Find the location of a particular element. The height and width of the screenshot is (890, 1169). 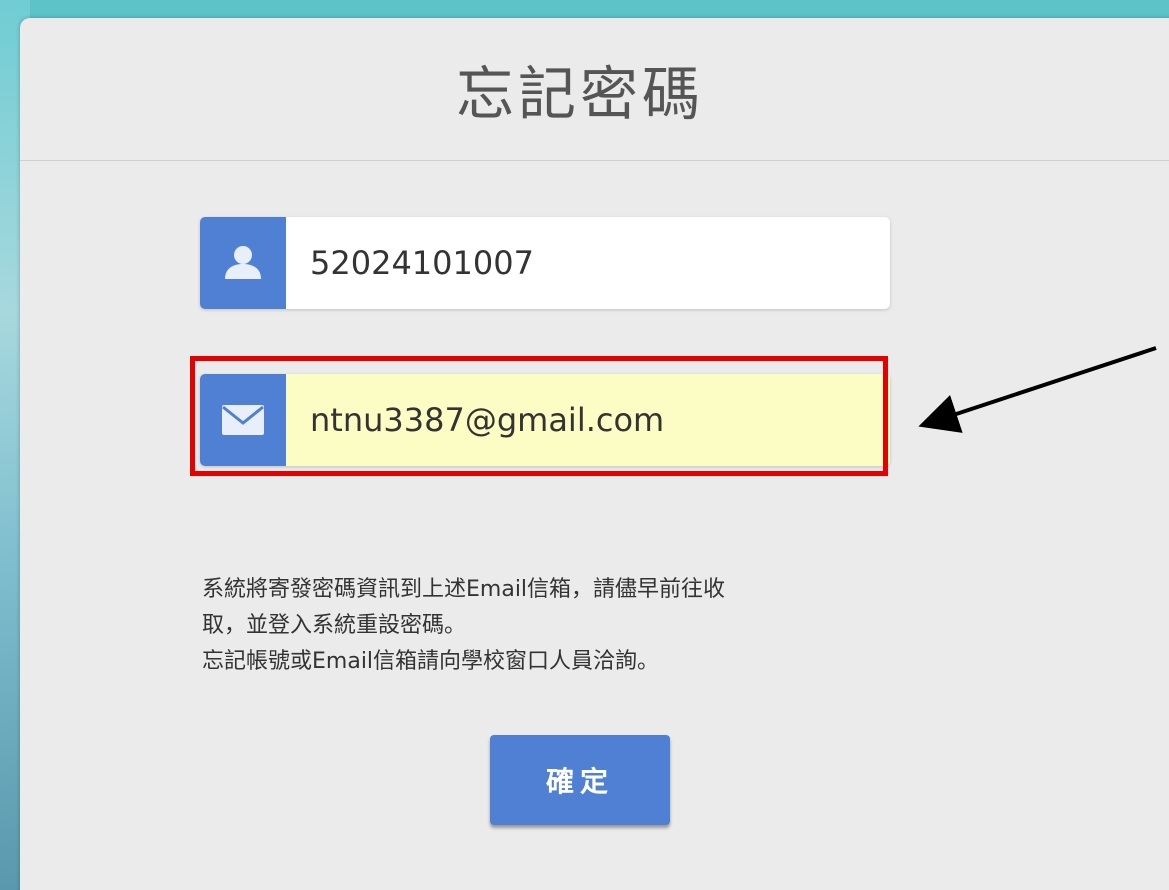

notice-line: 忘記帳號或Email信箱請向學校窗口人員洽詢。 is located at coordinates (431, 661).